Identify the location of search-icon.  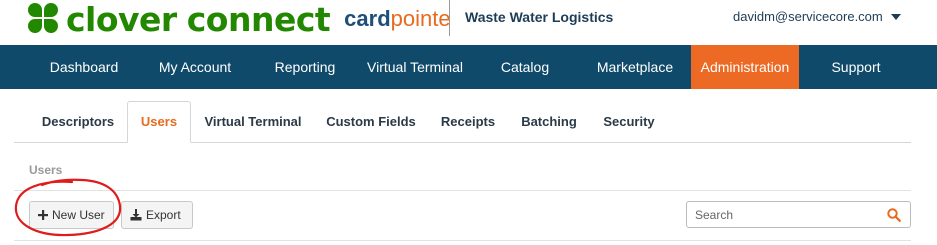
(894, 217).